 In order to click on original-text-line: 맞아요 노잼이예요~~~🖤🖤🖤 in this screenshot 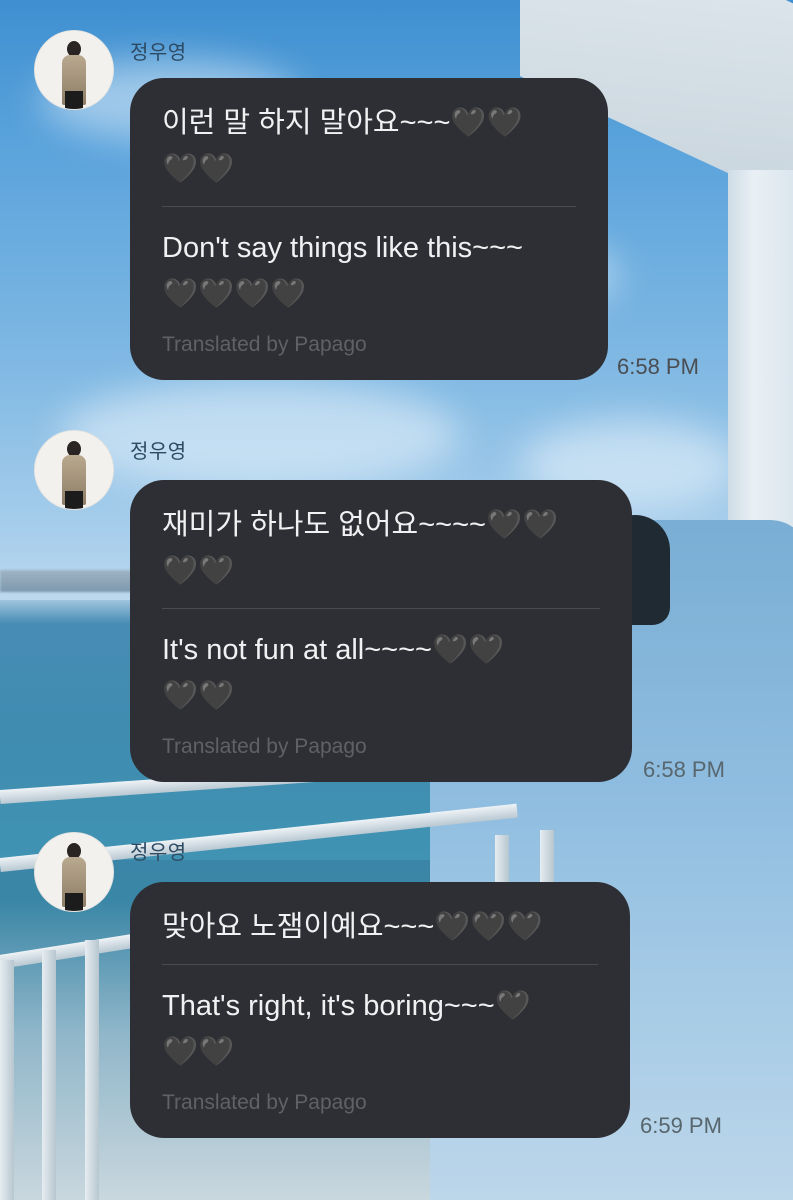, I will do `click(352, 927)`.